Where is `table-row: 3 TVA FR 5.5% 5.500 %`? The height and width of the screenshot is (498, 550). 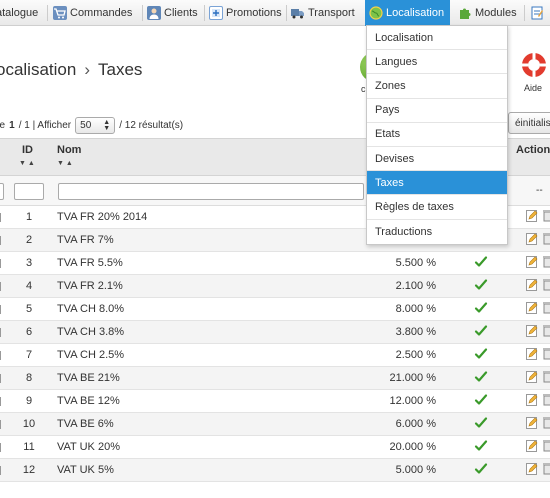
table-row: 3 TVA FR 5.5% 5.500 % is located at coordinates (275, 263).